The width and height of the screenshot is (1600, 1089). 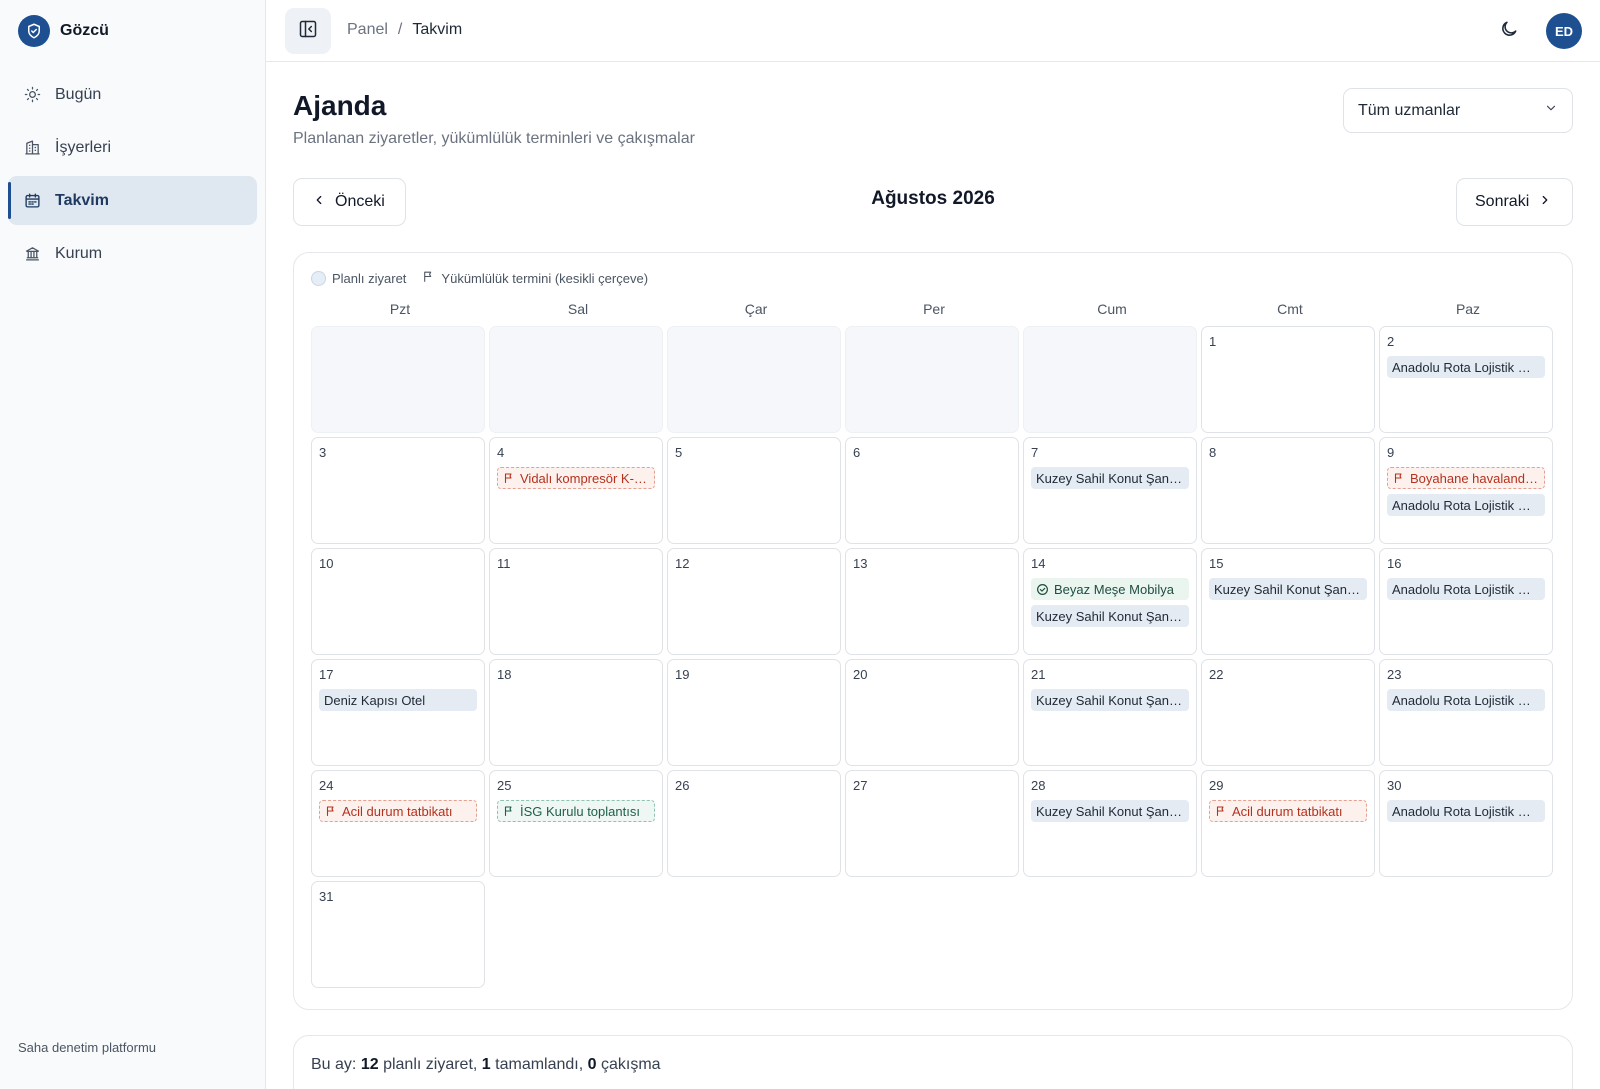 I want to click on event-label: Acil durum tatbikatı, so click(x=397, y=811).